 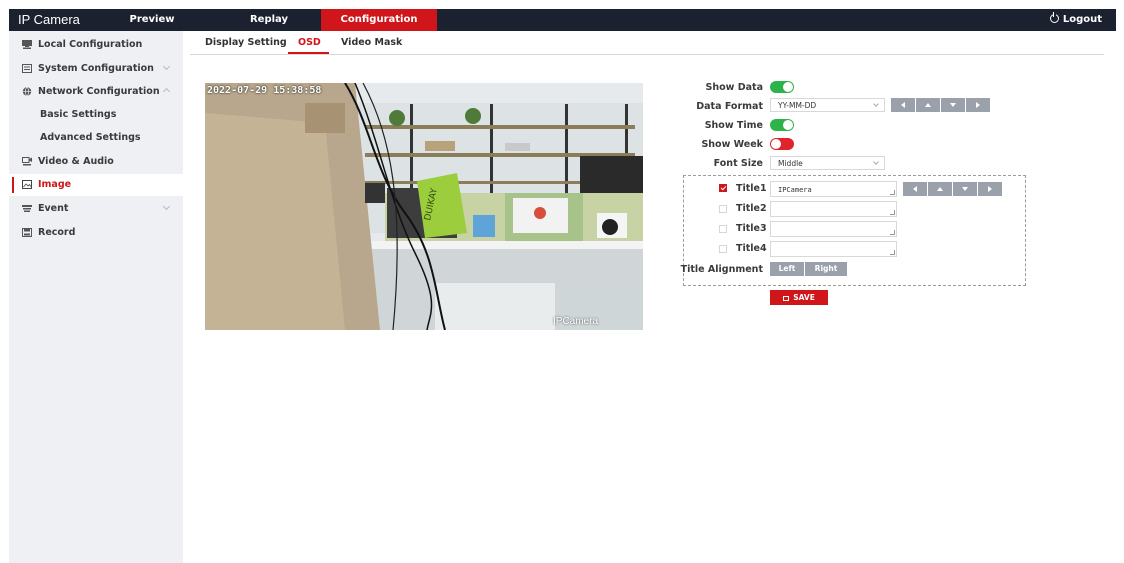 What do you see at coordinates (96, 233) in the screenshot?
I see `sidebar-item-record: Record` at bounding box center [96, 233].